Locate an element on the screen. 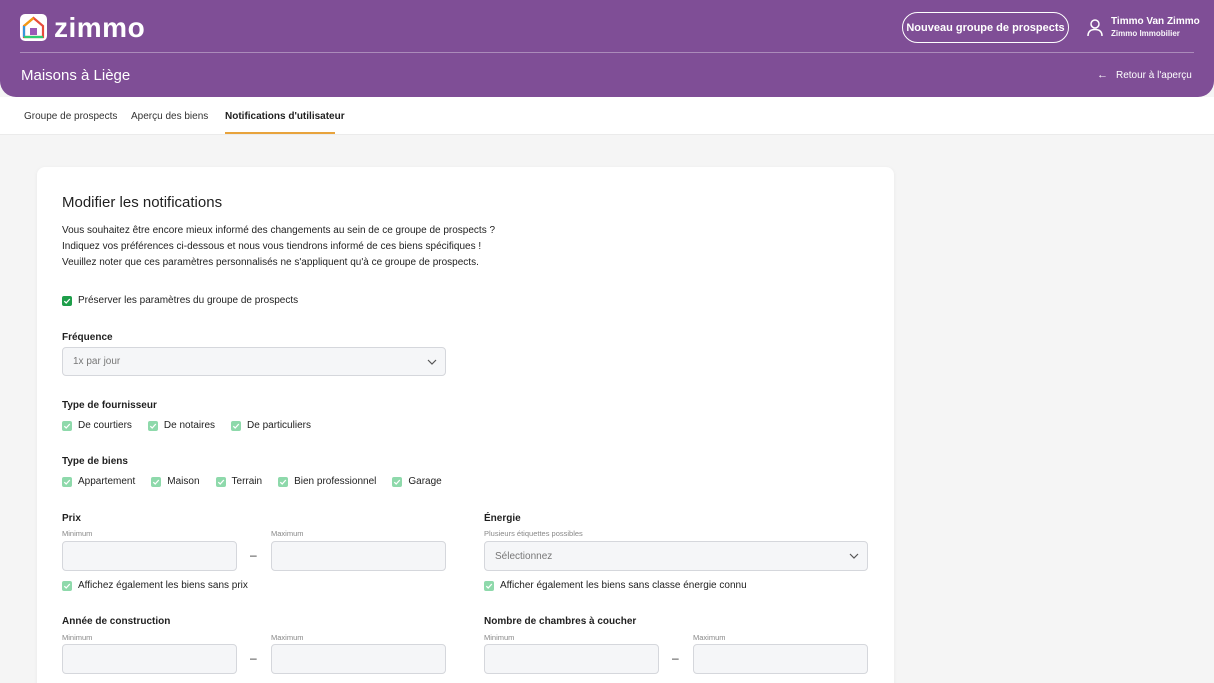  bedrooms-min-input is located at coordinates (571, 659).